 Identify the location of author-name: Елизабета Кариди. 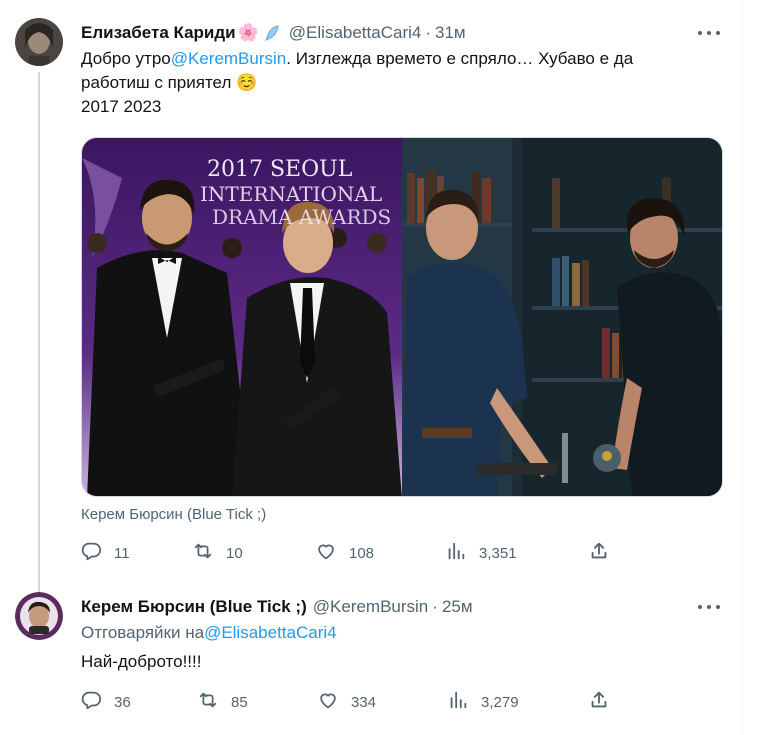
(158, 33).